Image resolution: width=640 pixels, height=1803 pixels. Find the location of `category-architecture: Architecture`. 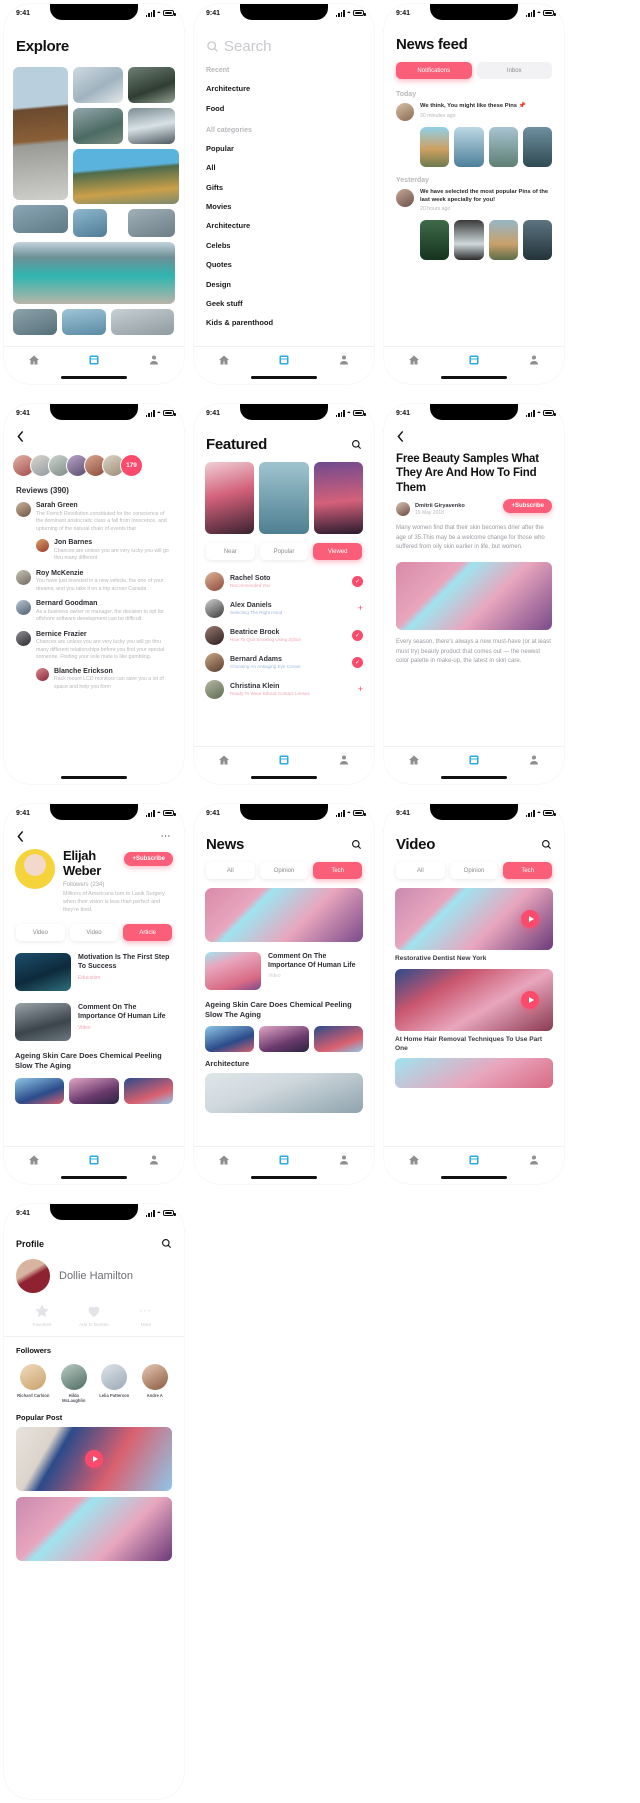

category-architecture: Architecture is located at coordinates (284, 225).